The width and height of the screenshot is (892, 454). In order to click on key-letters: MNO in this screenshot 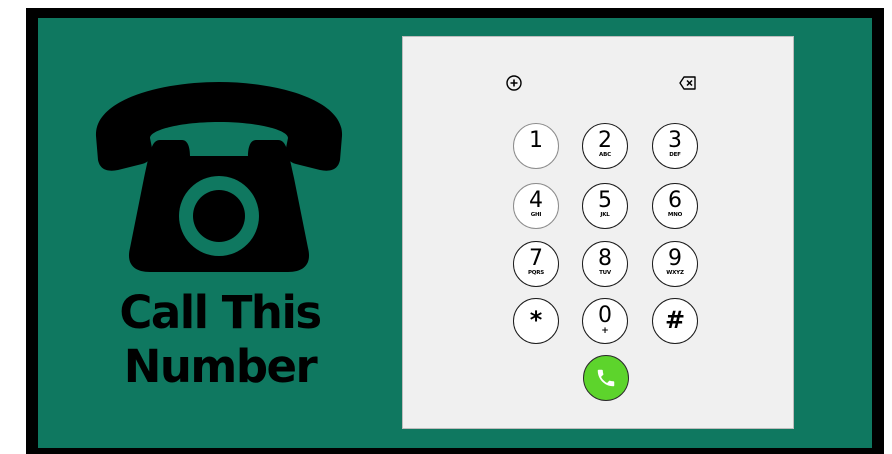, I will do `click(675, 215)`.